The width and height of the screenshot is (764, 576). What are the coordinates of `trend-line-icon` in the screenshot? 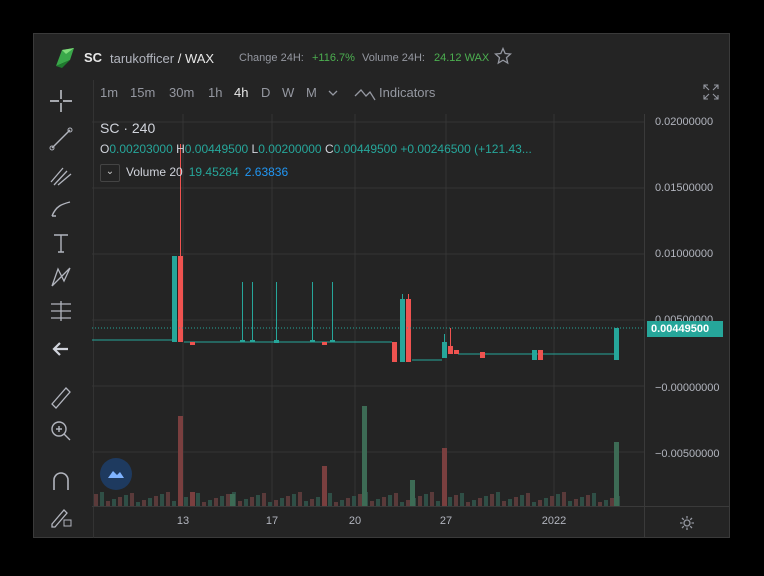 It's located at (61, 139).